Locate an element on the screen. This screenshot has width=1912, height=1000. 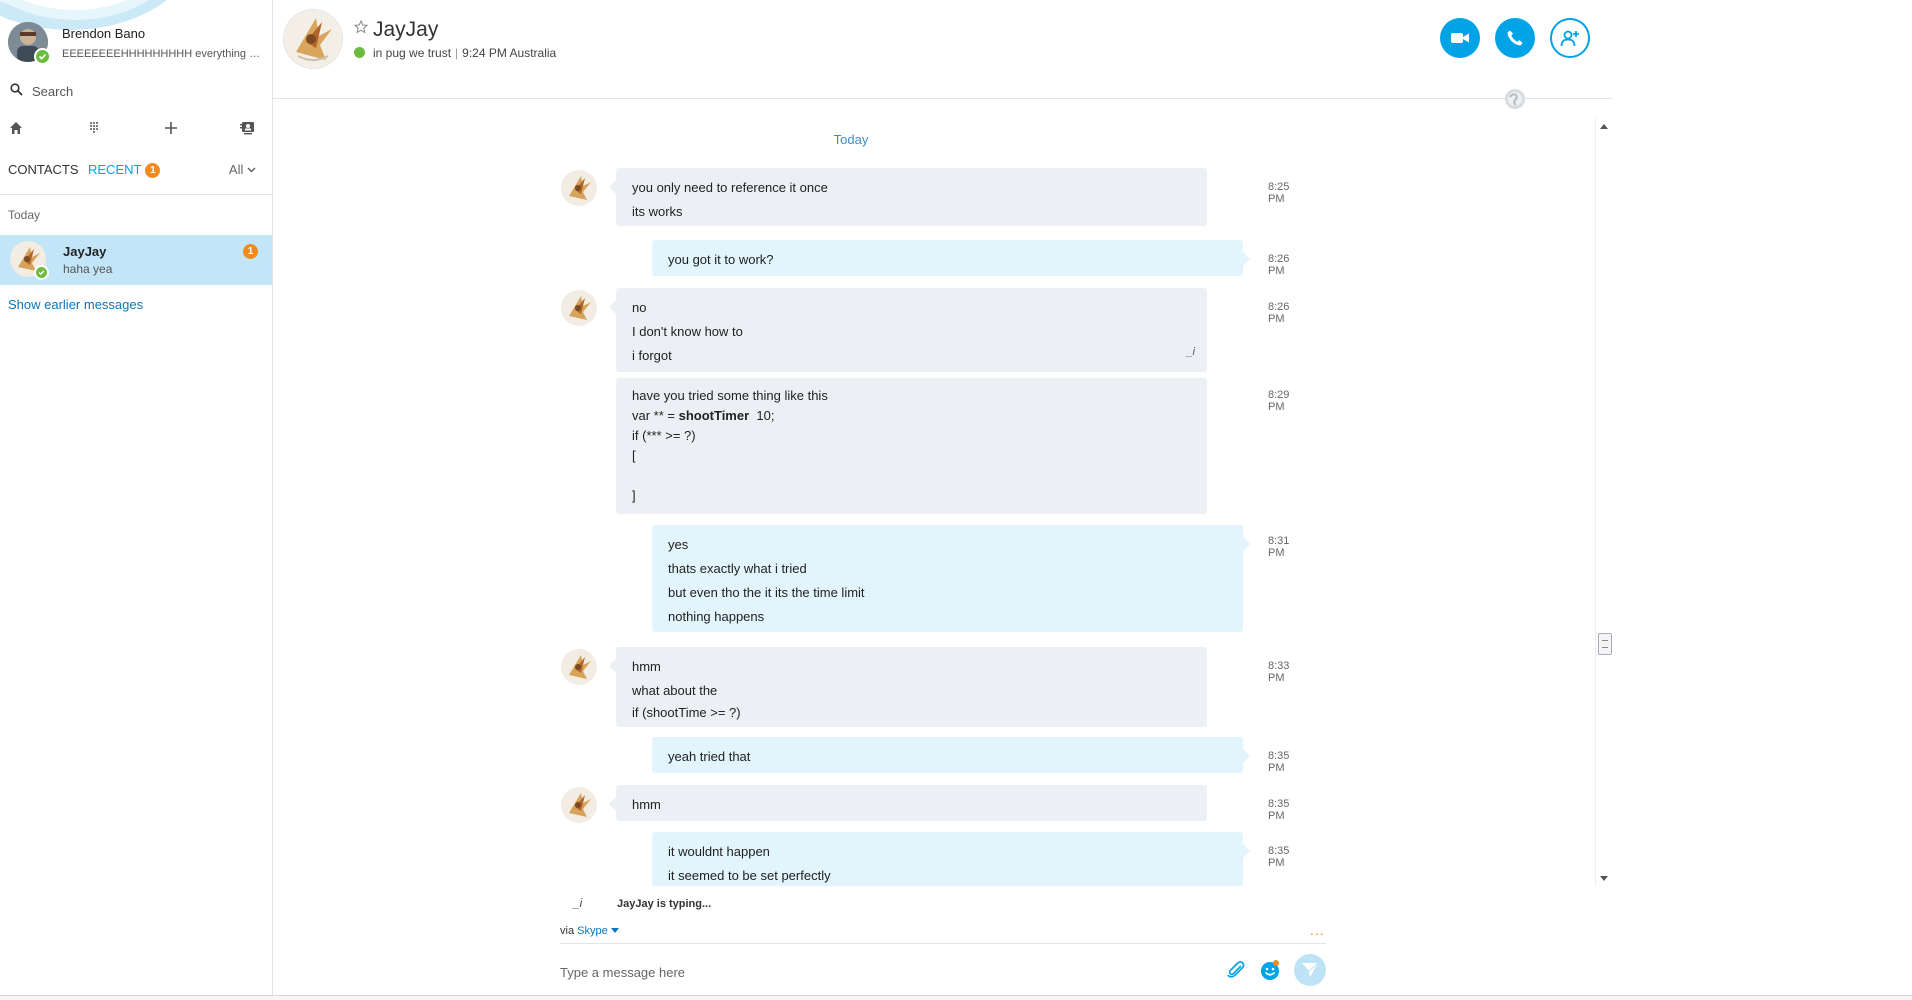
service-skype: Skype is located at coordinates (592, 931).